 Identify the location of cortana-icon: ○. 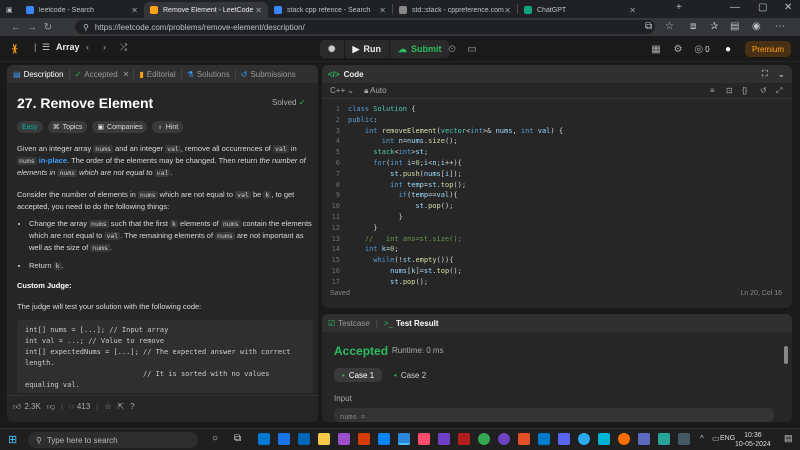
(215, 438).